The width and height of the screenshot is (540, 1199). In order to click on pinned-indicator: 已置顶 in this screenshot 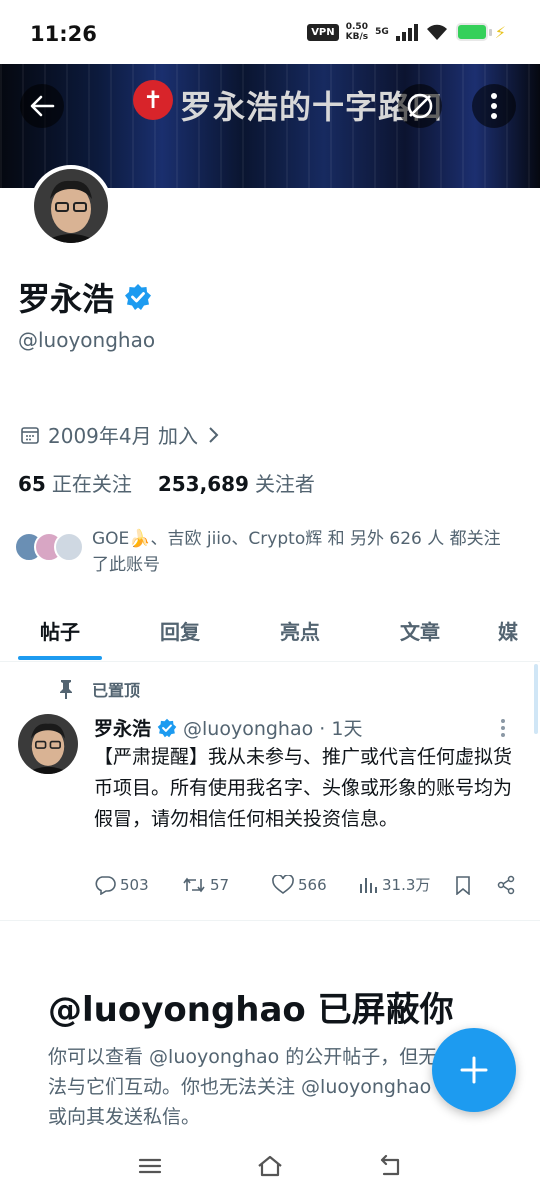, I will do `click(99, 689)`.